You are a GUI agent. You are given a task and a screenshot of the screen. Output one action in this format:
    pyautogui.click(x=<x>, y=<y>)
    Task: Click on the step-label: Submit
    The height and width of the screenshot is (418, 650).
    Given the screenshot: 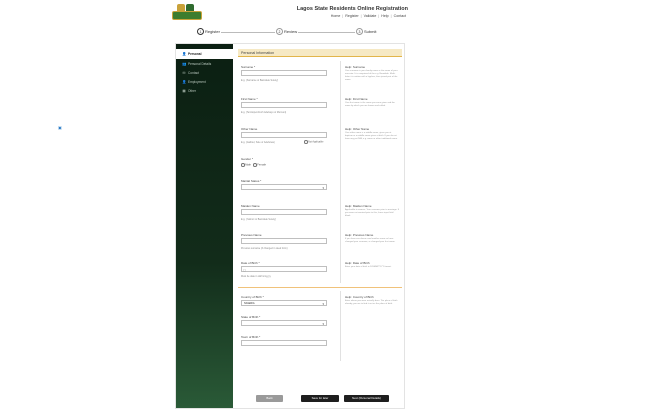 What is the action you would take?
    pyautogui.click(x=370, y=31)
    